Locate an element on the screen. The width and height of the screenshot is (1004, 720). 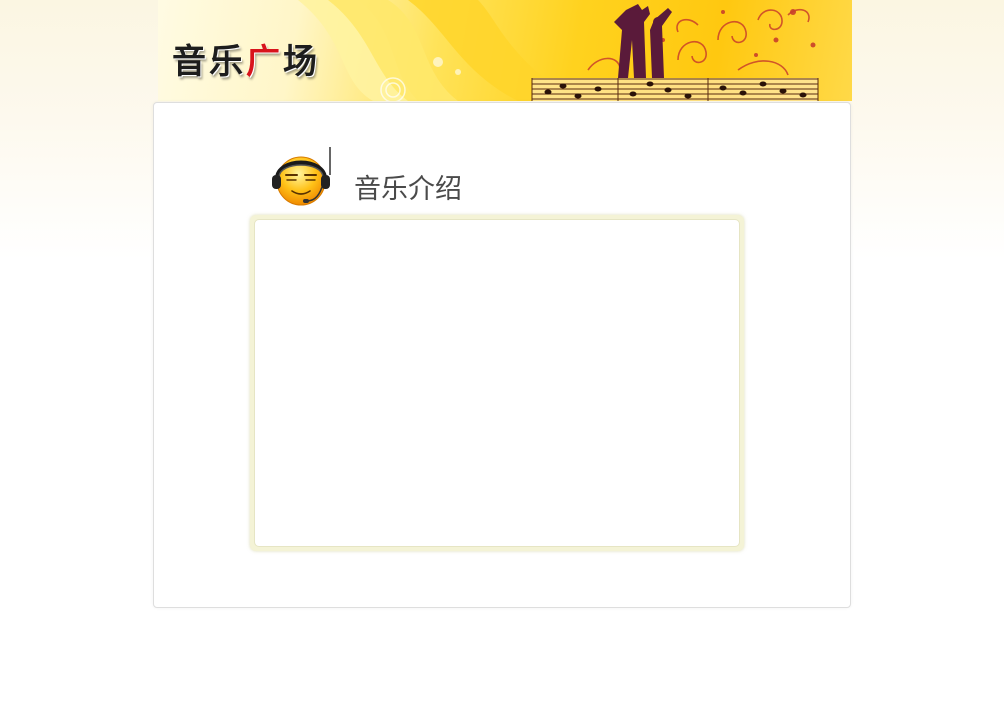
site-logo: 音乐广场 is located at coordinates (246, 58).